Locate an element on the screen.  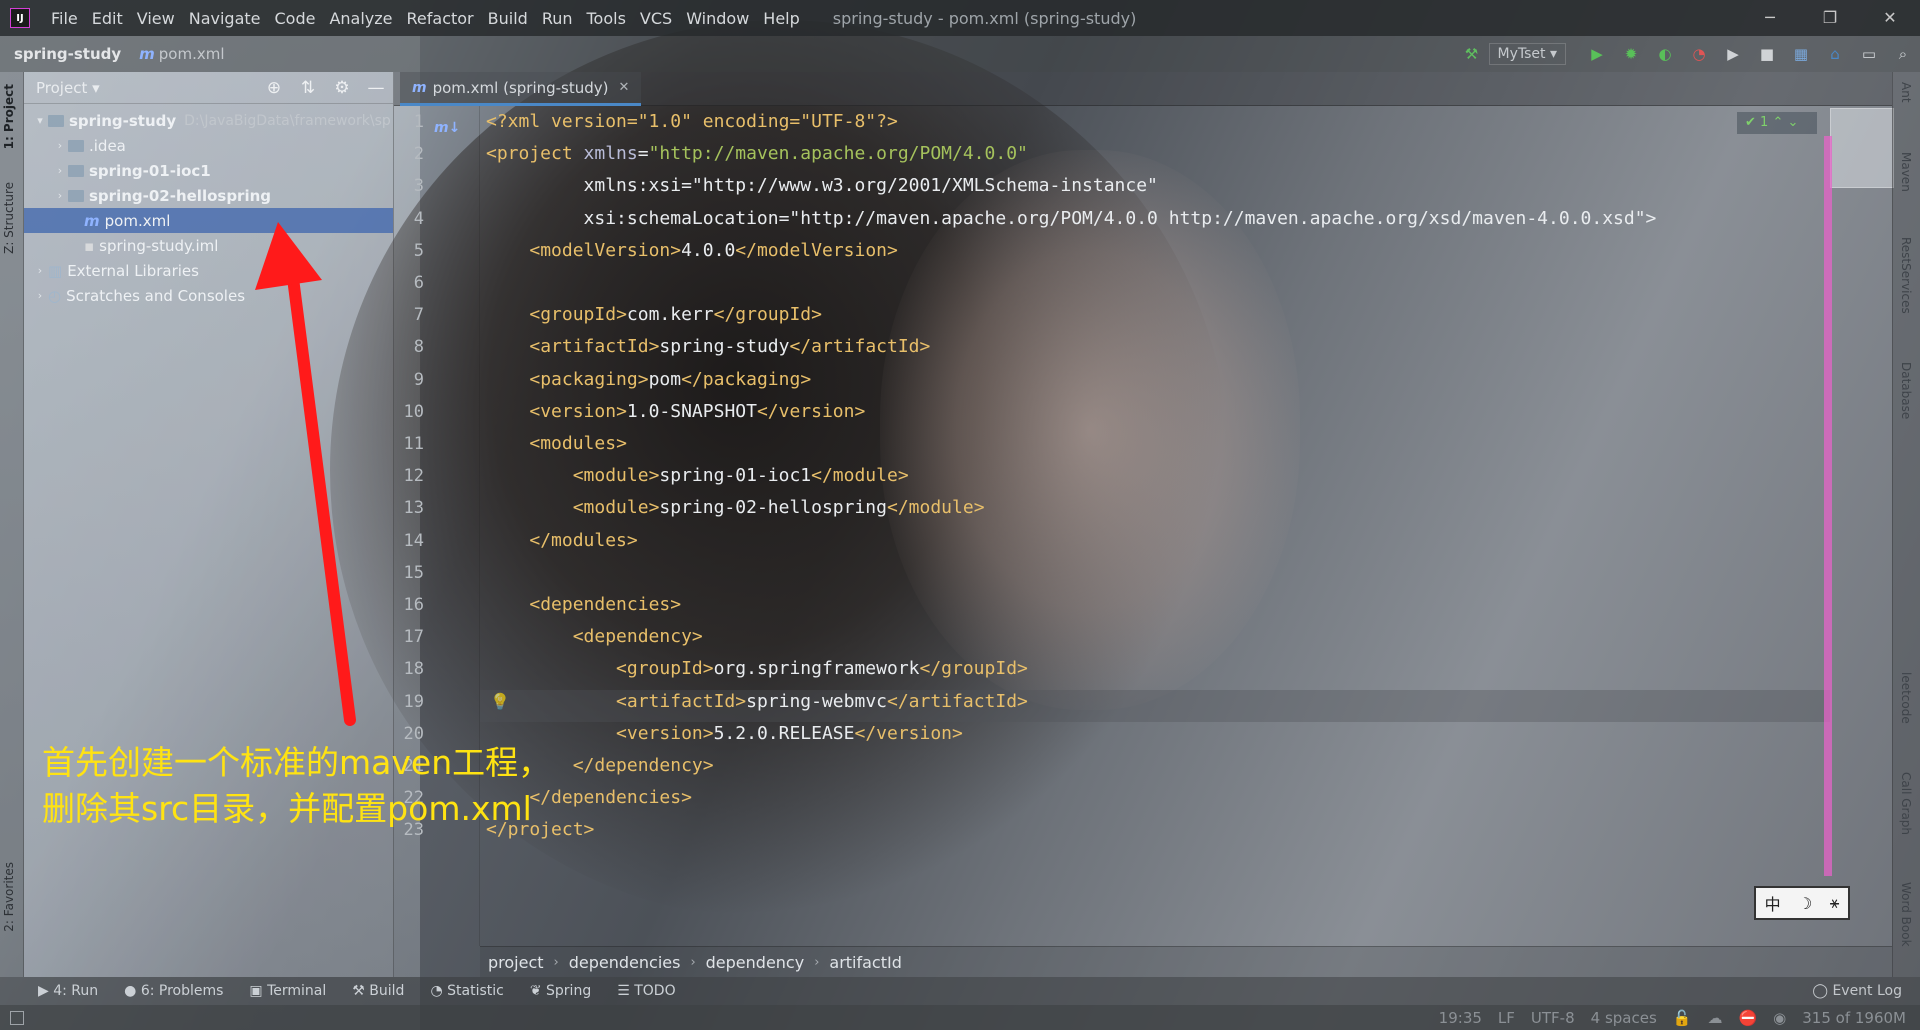
breadcrumb-dependency: dependency is located at coordinates (755, 962).